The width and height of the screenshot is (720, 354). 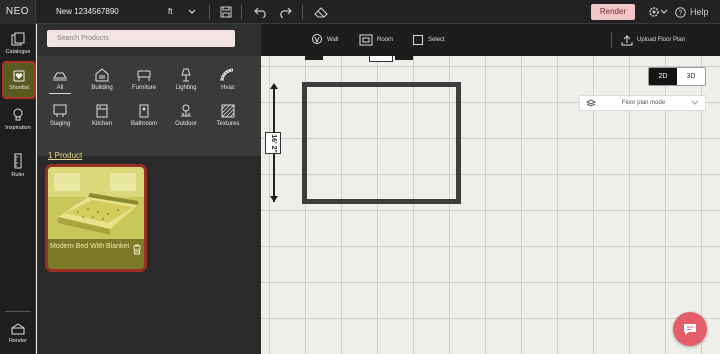 I want to click on ruler-icon, so click(x=18, y=160).